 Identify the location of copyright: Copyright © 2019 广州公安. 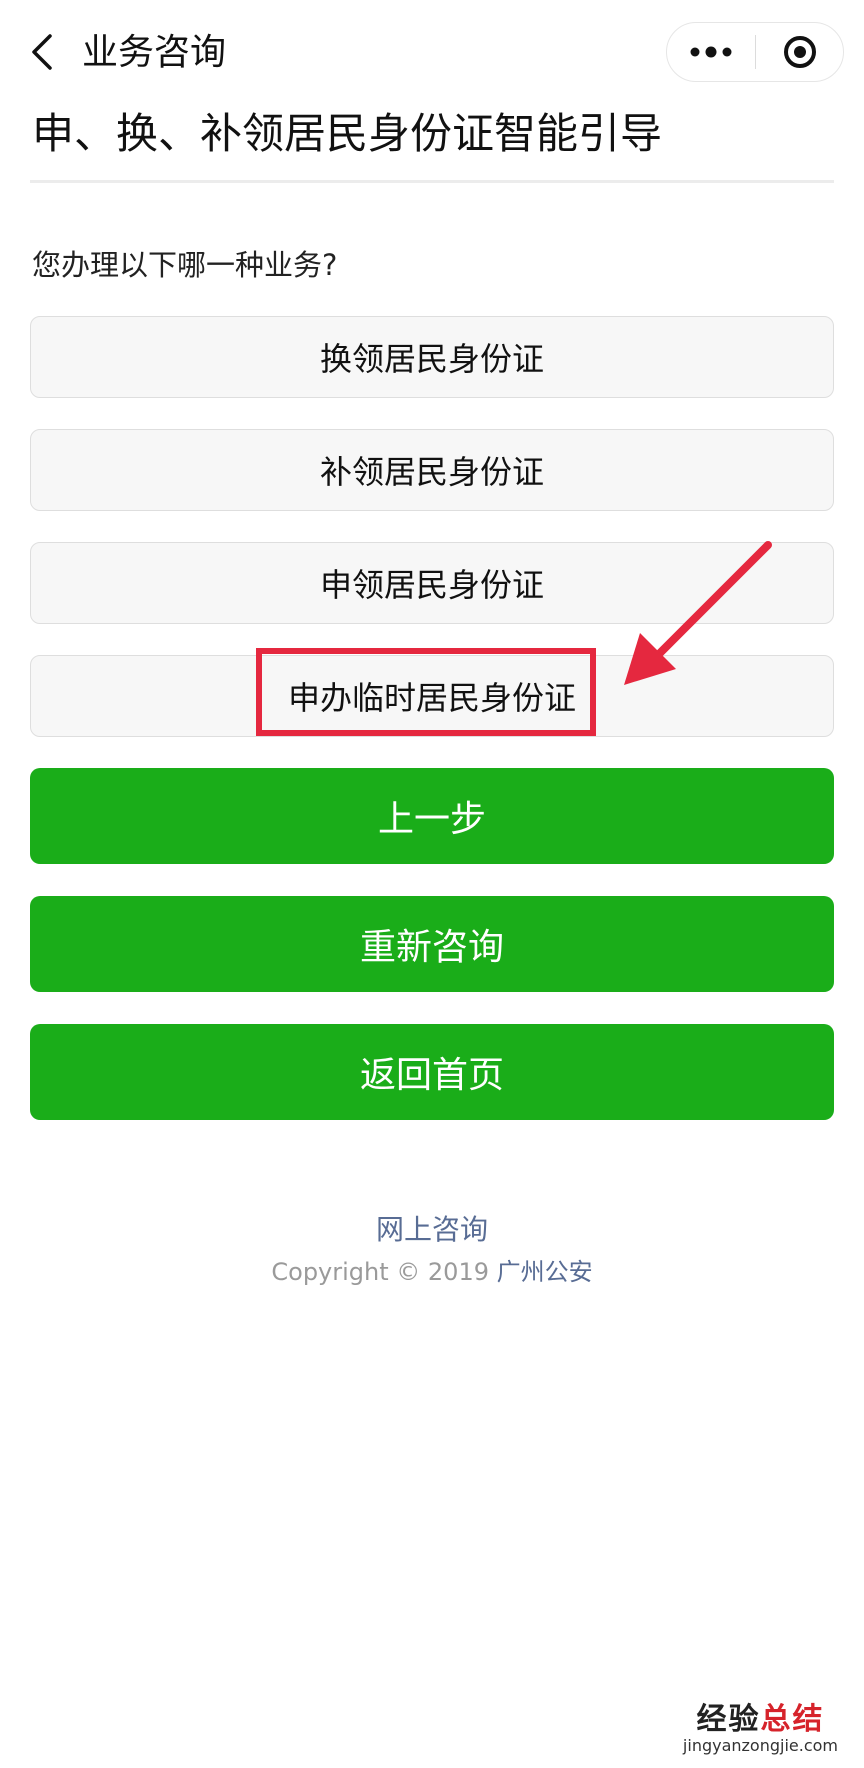
(432, 1269).